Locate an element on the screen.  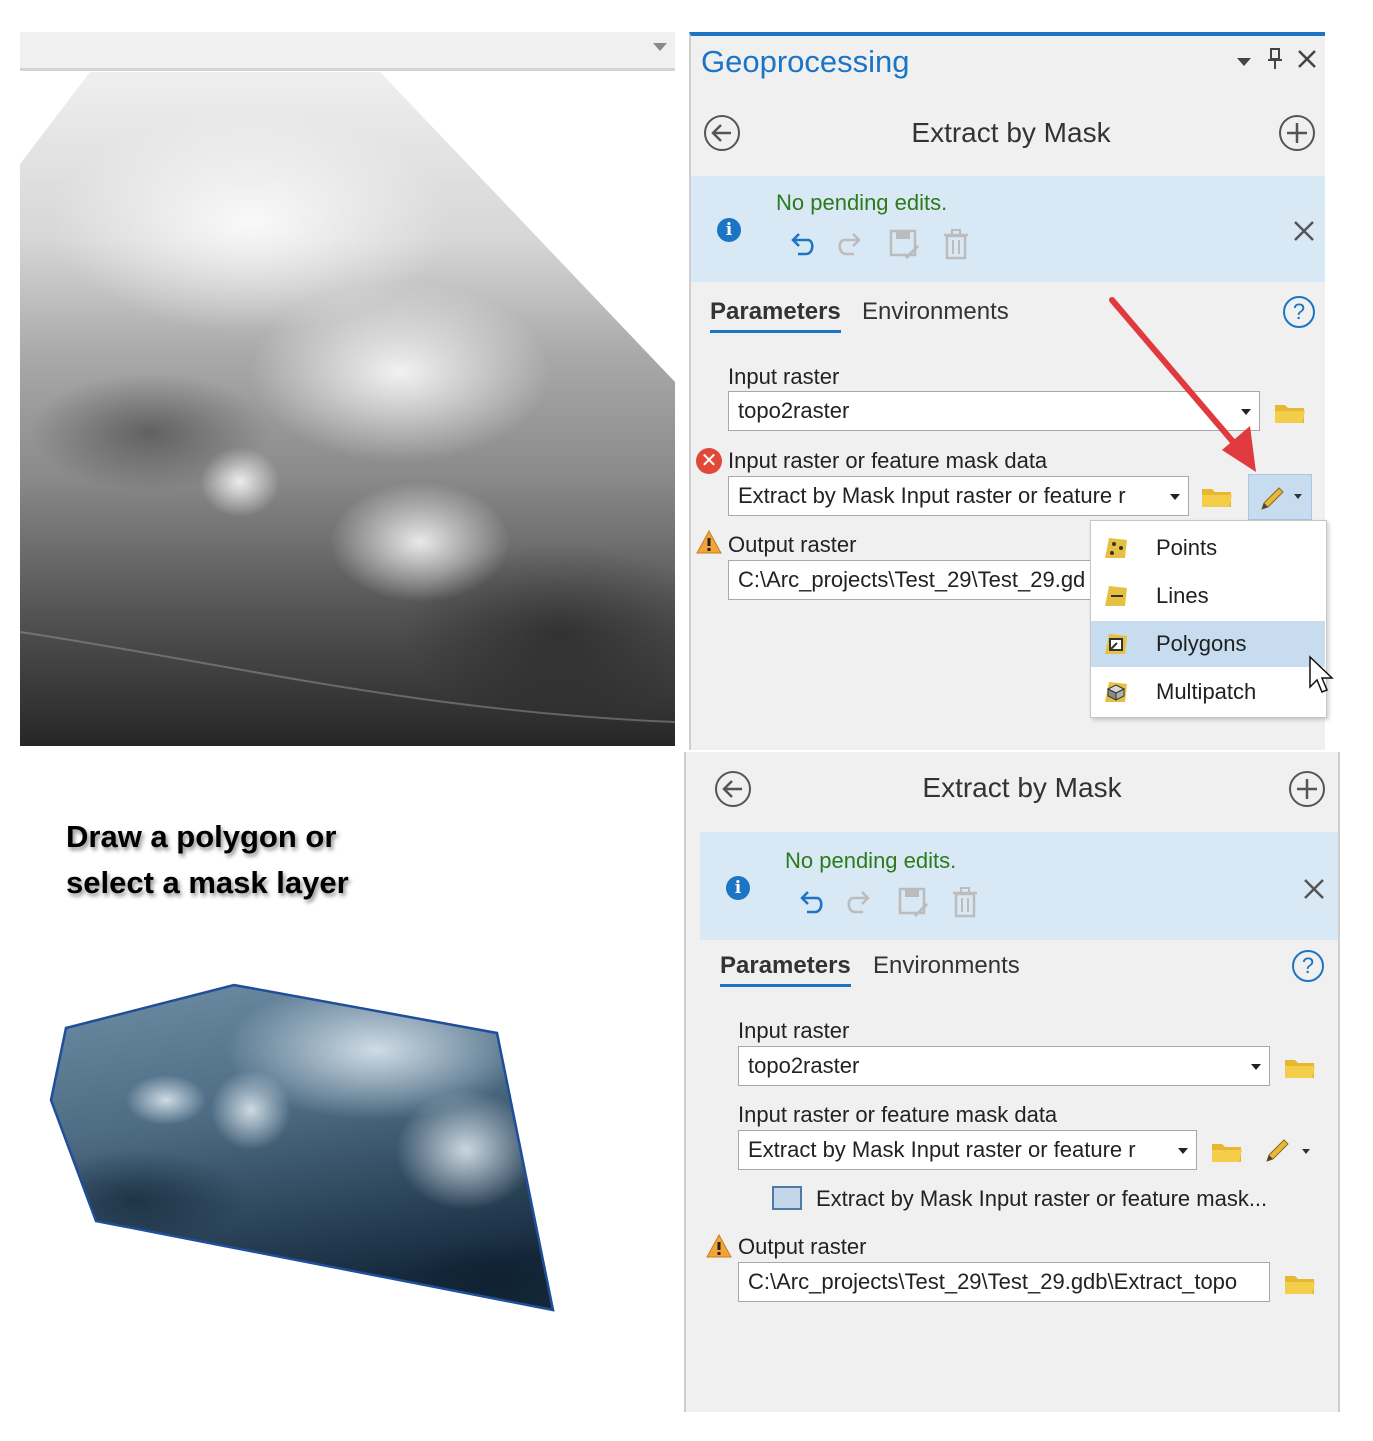
error-icon: ✕ is located at coordinates (709, 461).